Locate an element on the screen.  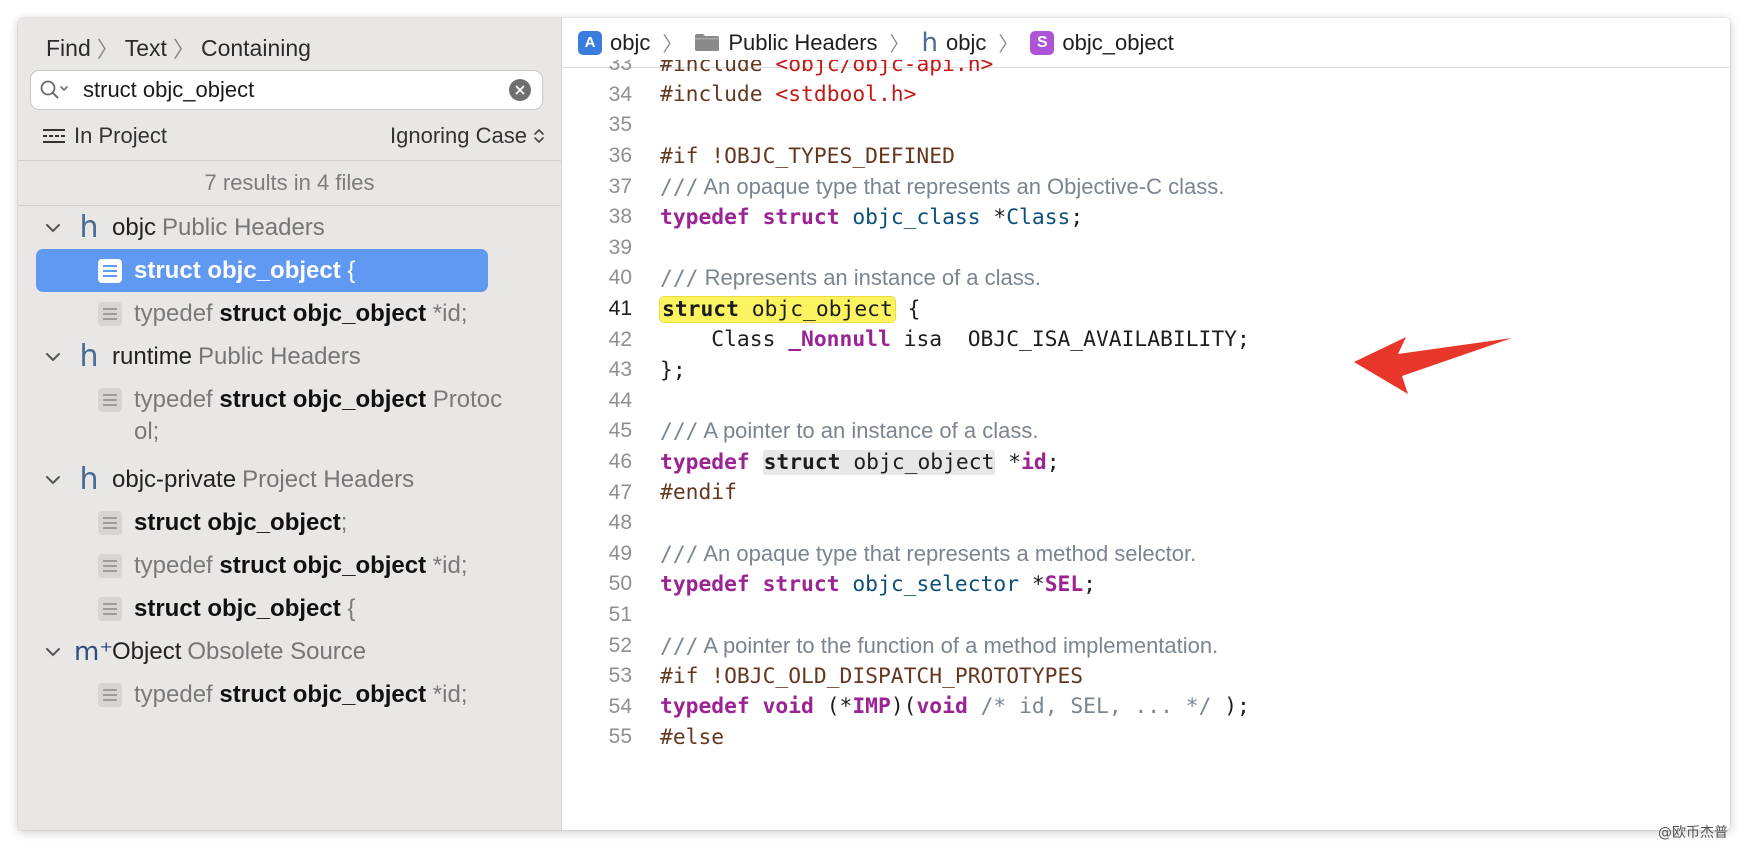
code-line: 39 is located at coordinates (620, 247).